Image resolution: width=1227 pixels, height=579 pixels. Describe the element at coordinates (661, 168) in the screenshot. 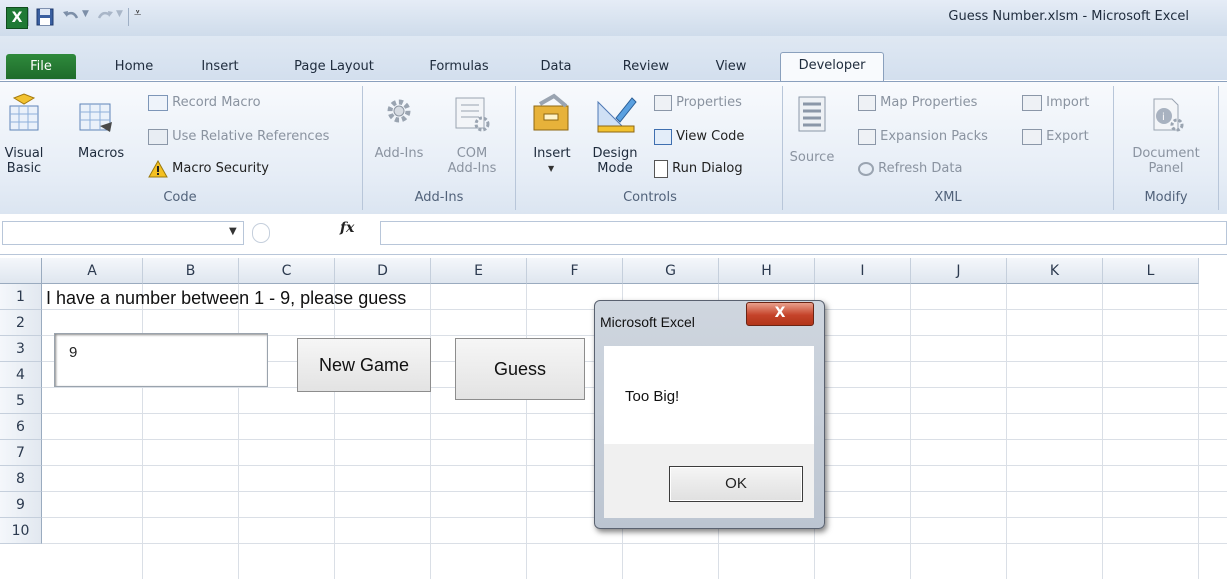

I see `run-dialog-icon` at that location.